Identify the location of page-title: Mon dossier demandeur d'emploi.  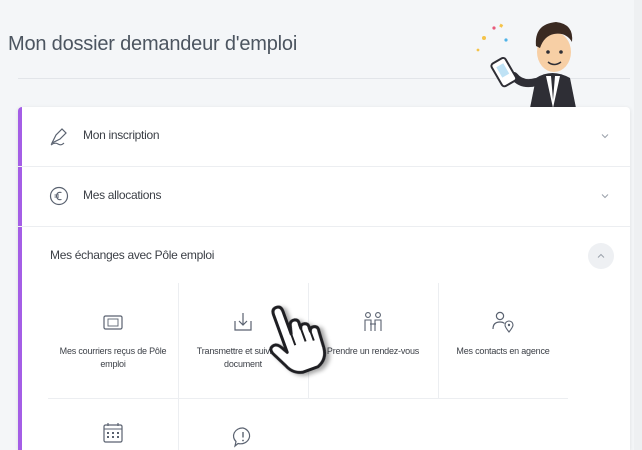
(153, 44).